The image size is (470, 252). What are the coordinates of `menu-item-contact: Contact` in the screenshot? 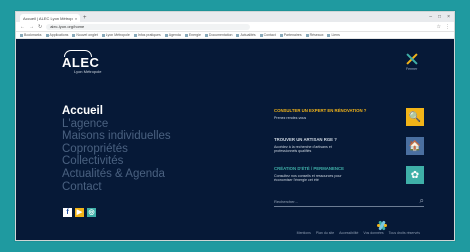 It's located at (116, 187).